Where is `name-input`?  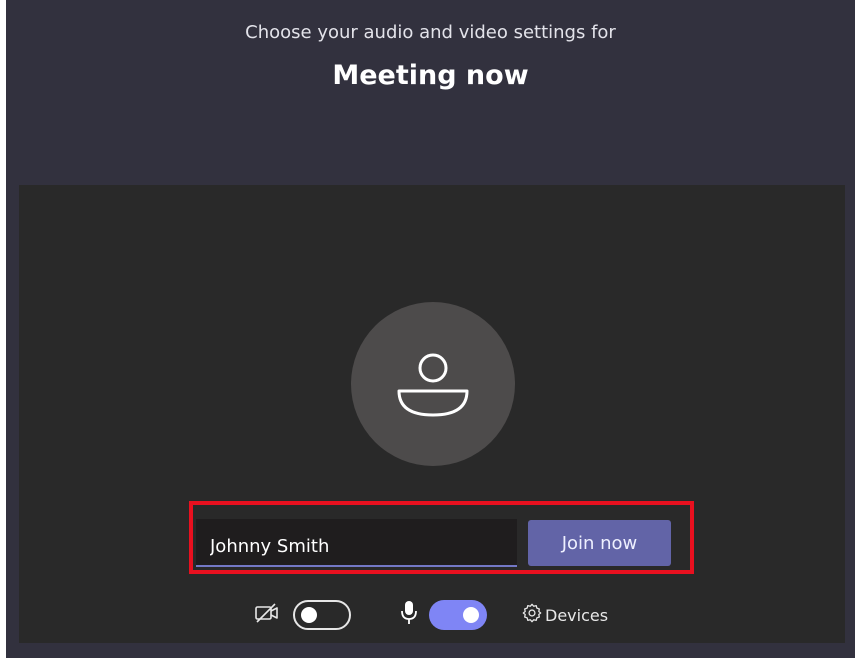 name-input is located at coordinates (356, 543).